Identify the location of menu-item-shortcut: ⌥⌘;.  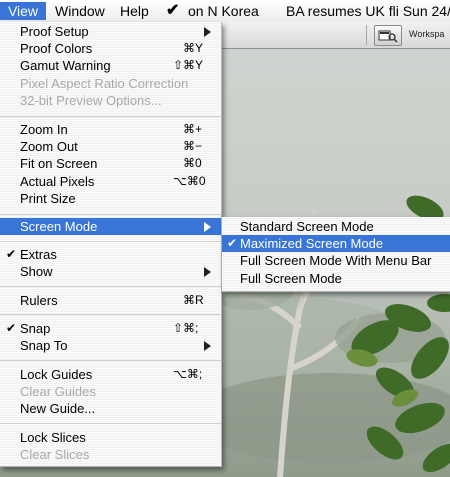
(188, 374).